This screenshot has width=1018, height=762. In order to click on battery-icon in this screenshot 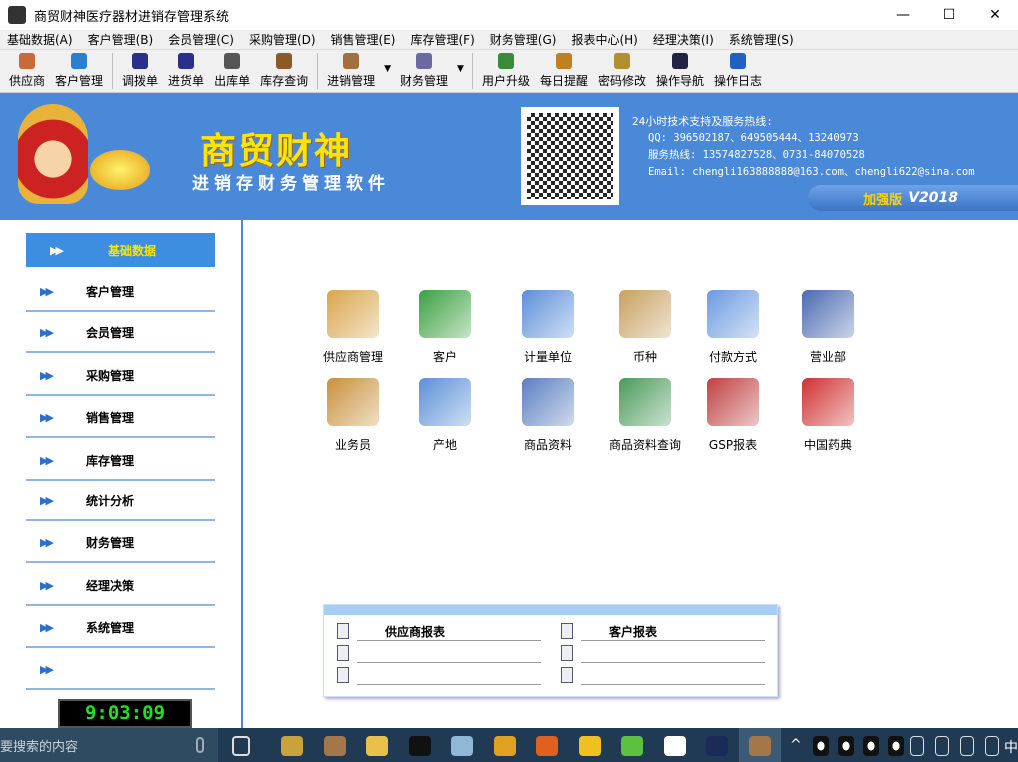, I will do `click(942, 746)`.